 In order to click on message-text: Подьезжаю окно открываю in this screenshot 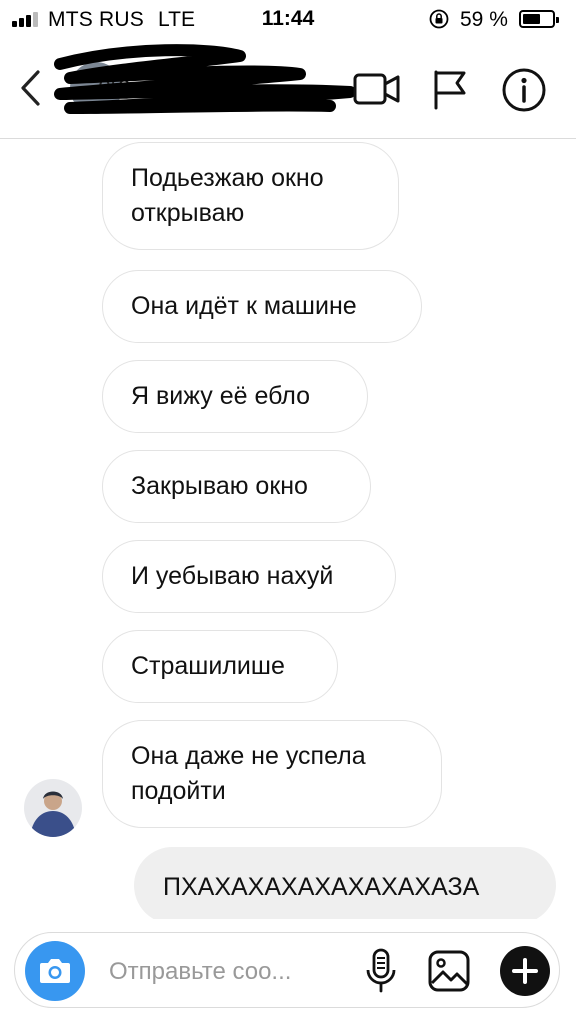, I will do `click(227, 195)`.